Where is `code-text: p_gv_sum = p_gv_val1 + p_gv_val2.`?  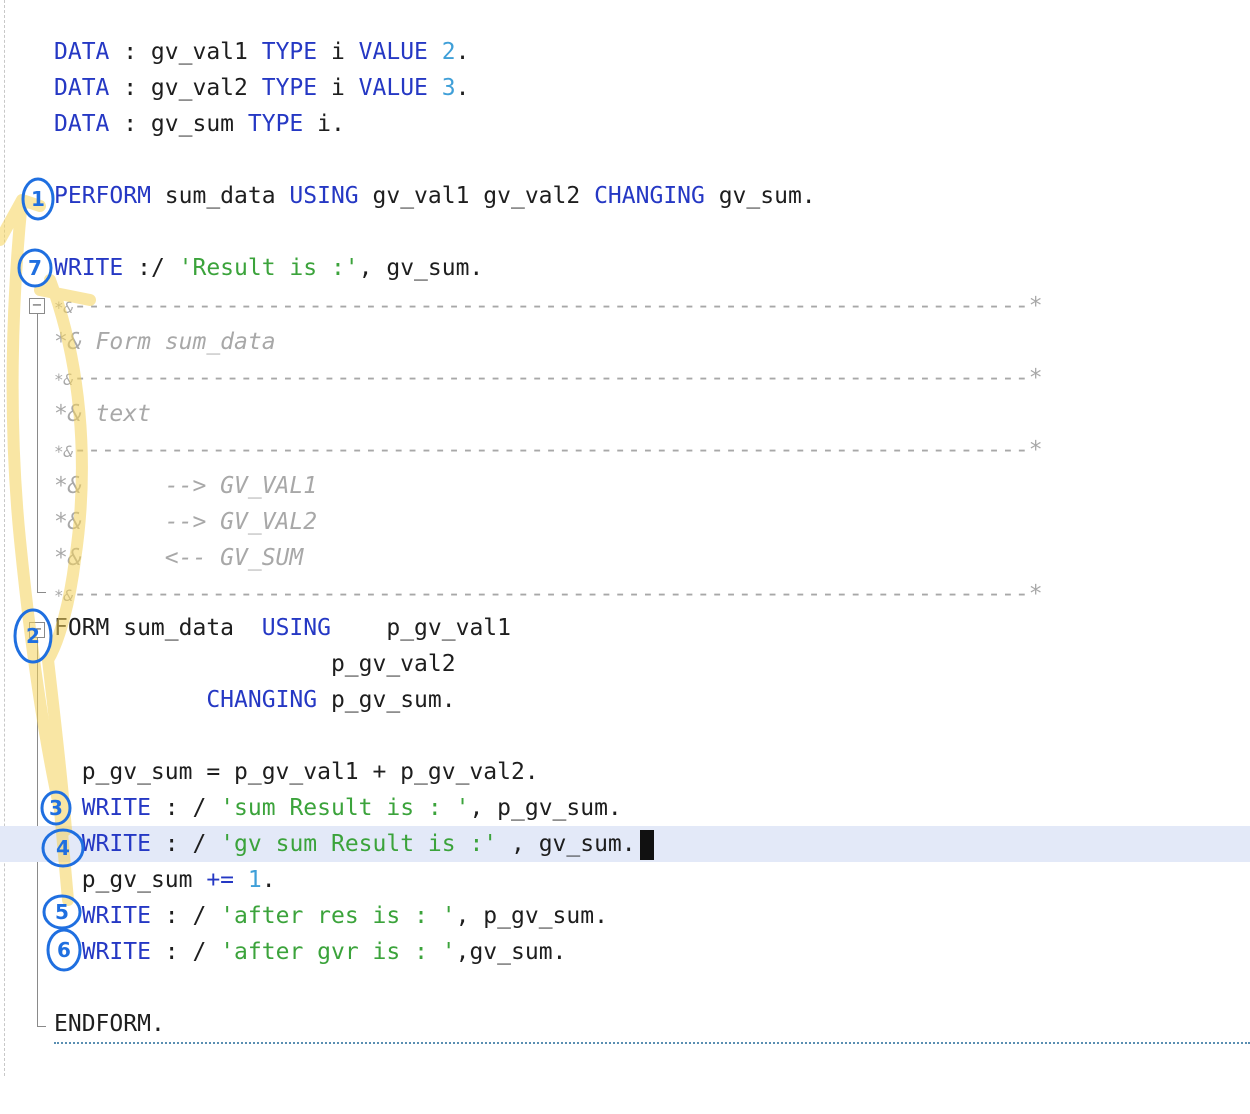 code-text: p_gv_sum = p_gv_val1 + p_gv_val2. is located at coordinates (296, 772).